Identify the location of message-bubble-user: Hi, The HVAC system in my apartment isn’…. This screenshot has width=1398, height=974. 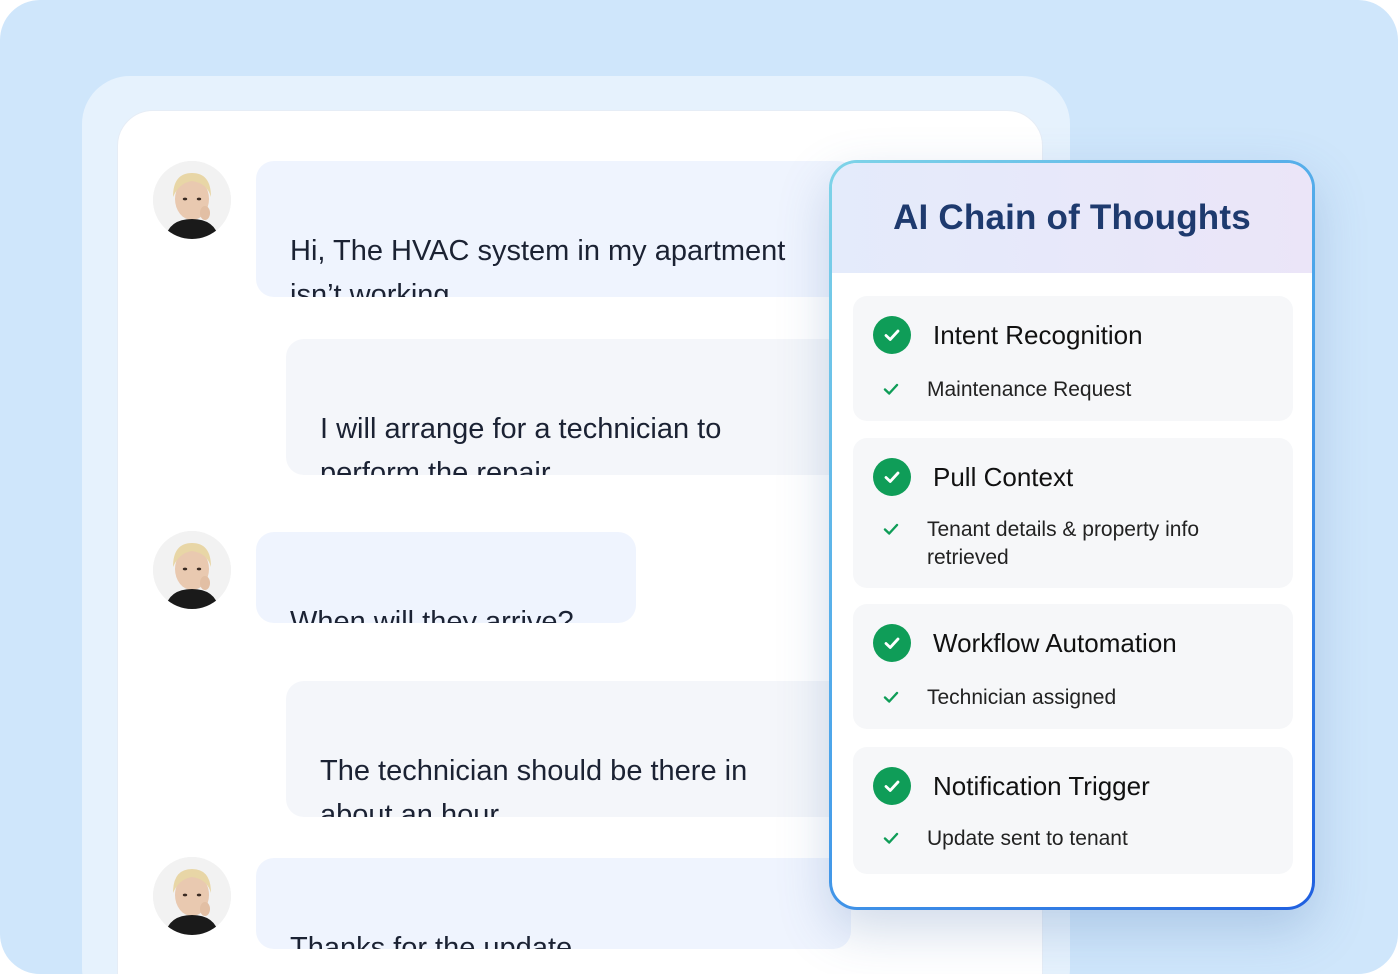
(556, 229).